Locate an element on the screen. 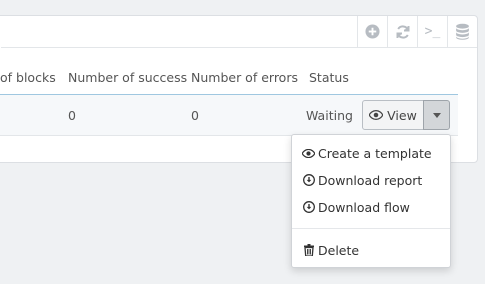 This screenshot has height=284, width=485. cell-status: Waiting is located at coordinates (329, 115).